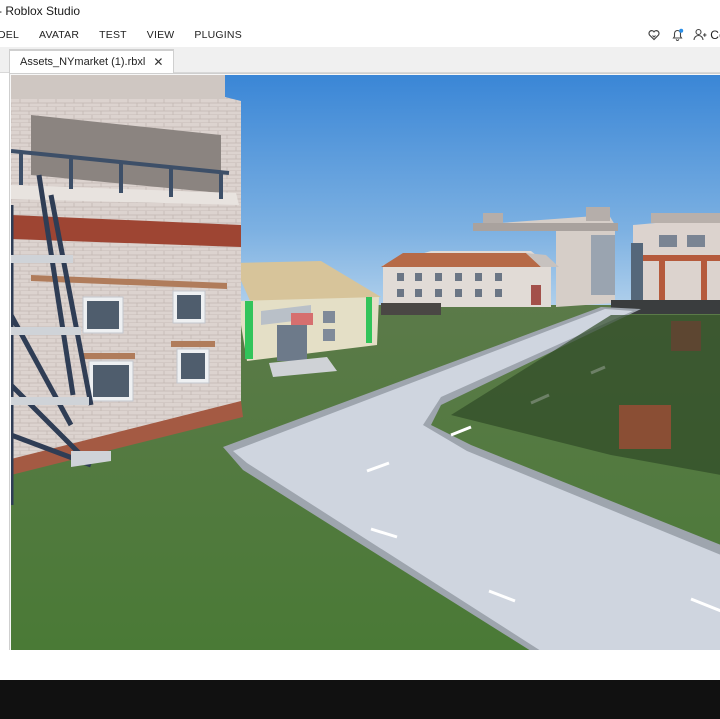 The image size is (720, 719). I want to click on status-area, so click(360, 665).